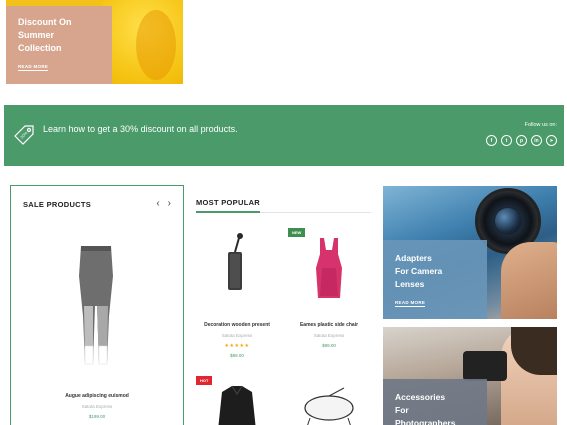 This screenshot has height=425, width=567. I want to click on product-name: Decoration wooden present, so click(237, 325).